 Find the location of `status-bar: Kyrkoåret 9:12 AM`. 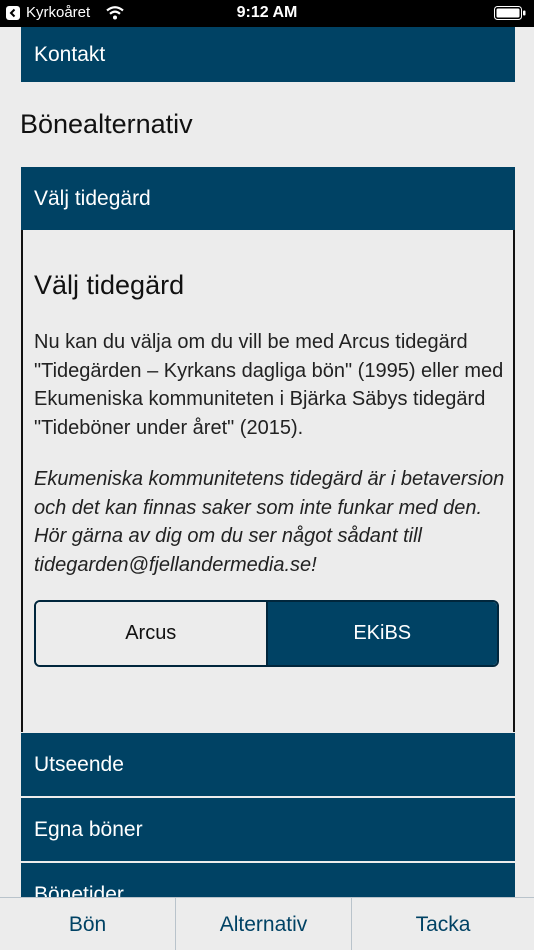

status-bar: Kyrkoåret 9:12 AM is located at coordinates (267, 13).